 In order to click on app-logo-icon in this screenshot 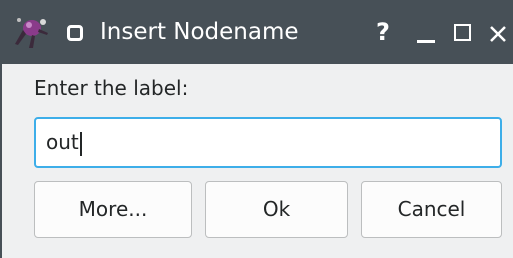, I will do `click(31, 32)`.